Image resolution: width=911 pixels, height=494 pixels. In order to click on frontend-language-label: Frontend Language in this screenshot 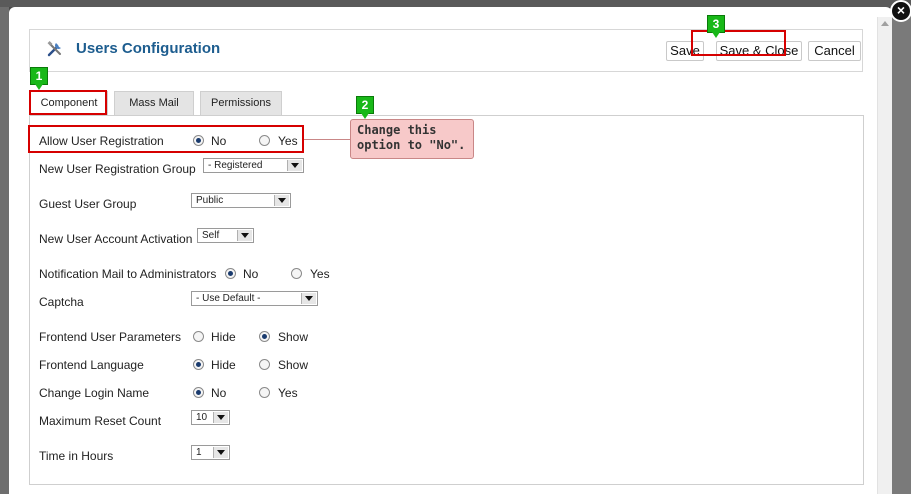, I will do `click(91, 365)`.